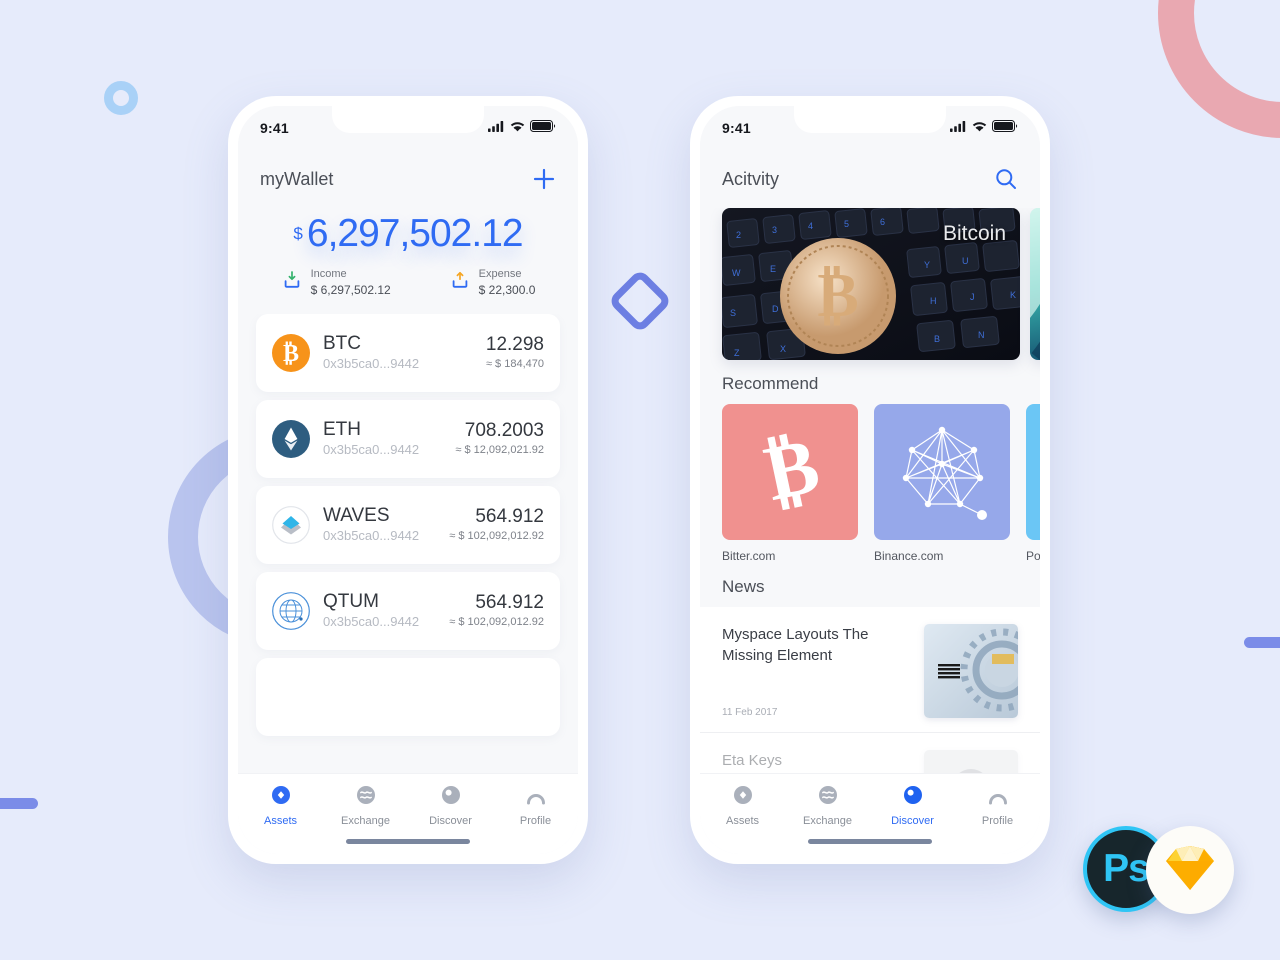 This screenshot has width=1280, height=960. Describe the element at coordinates (937, 339) in the screenshot. I see `svg-text: B` at that location.